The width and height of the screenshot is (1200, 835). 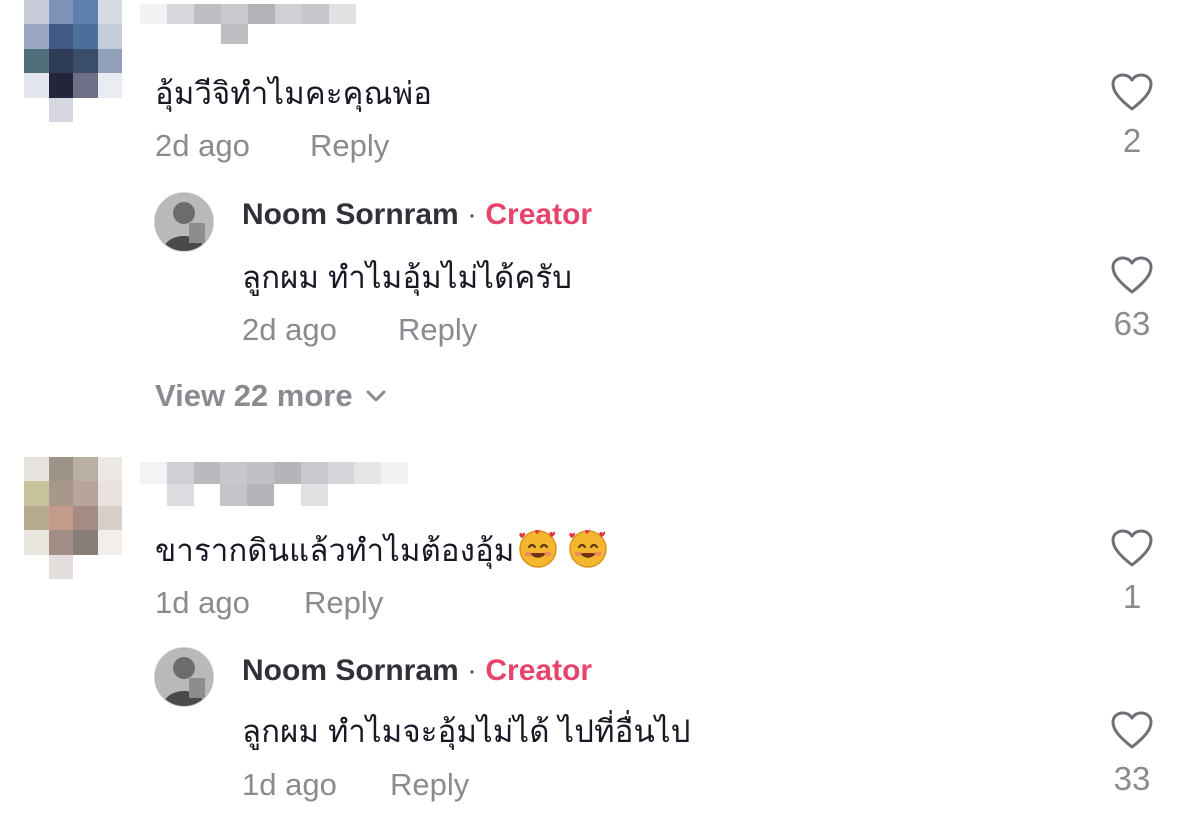 I want to click on like-button: 2, so click(x=1132, y=116).